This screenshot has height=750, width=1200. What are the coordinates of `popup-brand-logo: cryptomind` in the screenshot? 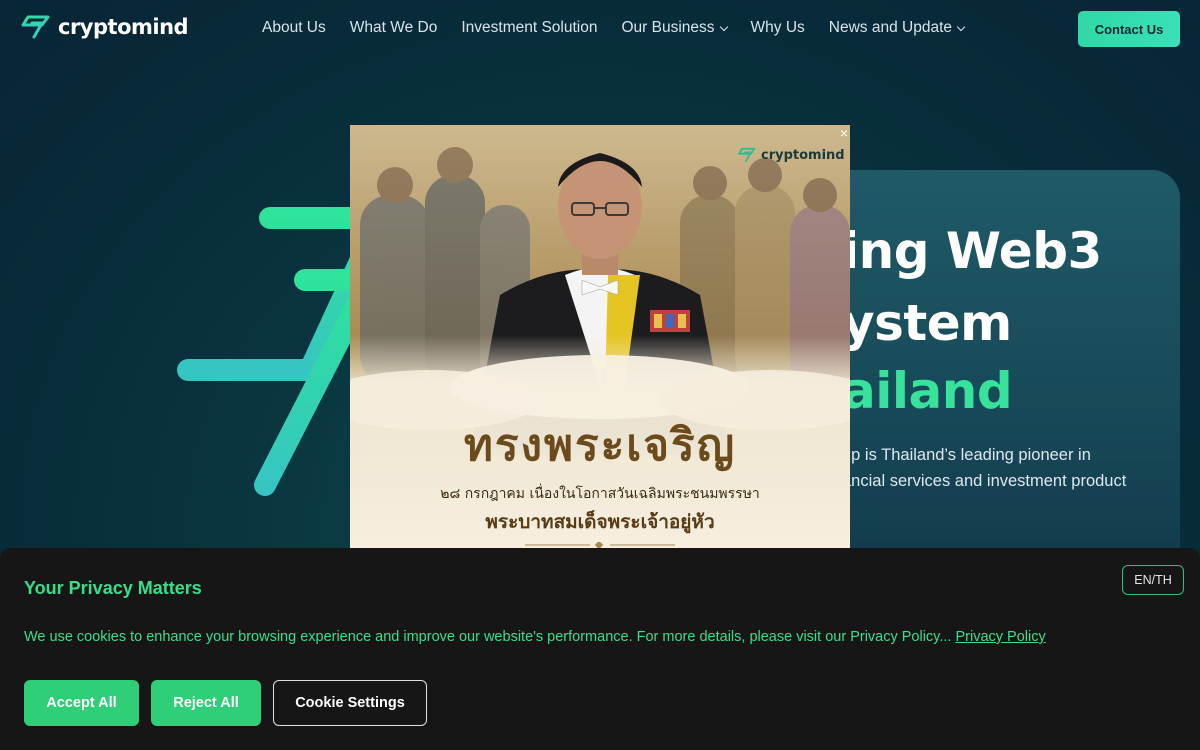 It's located at (791, 155).